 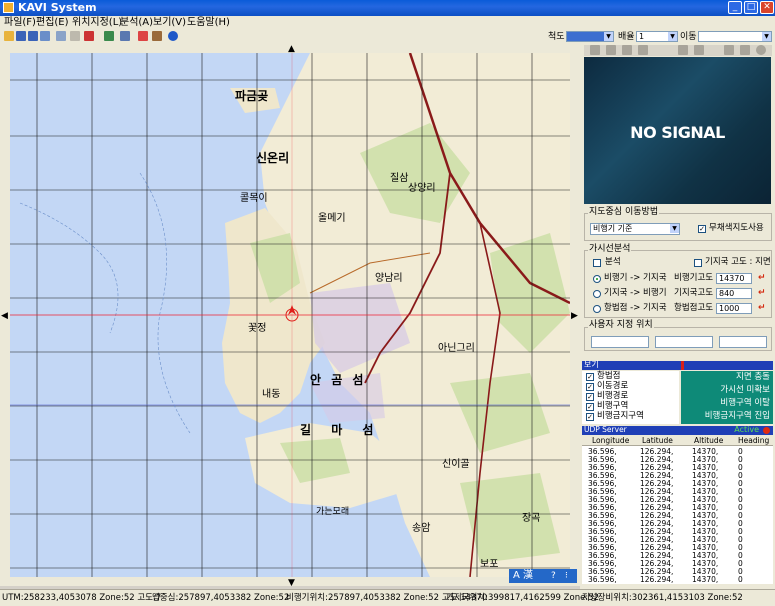 I want to click on apply-aircraft-alt-icon: ↵, so click(x=762, y=278).